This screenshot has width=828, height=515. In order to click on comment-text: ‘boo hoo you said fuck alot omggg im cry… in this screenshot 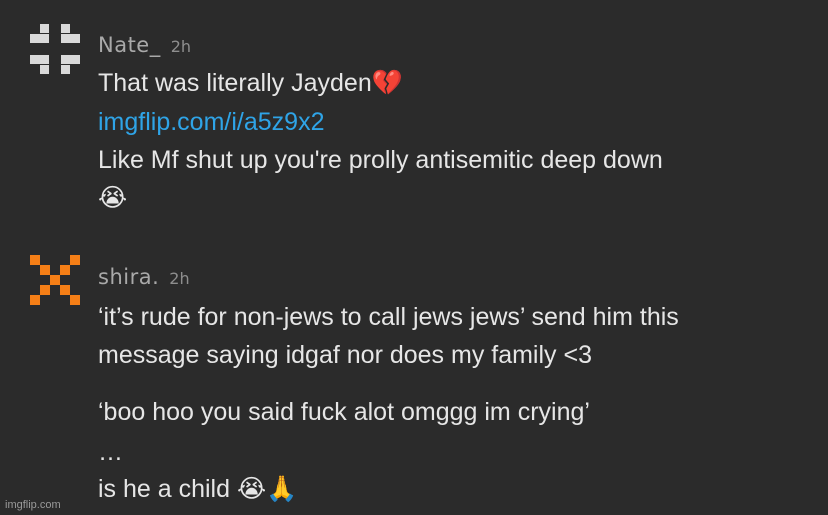, I will do `click(344, 412)`.